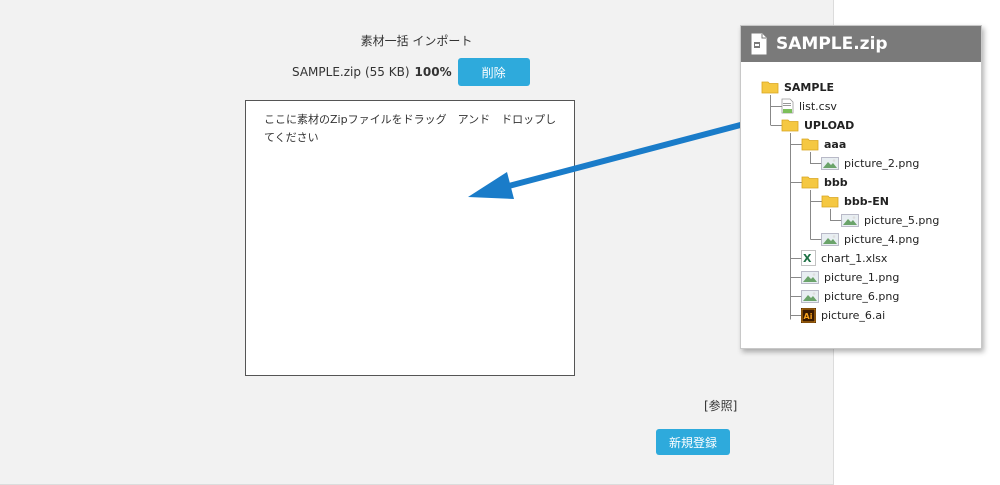 The width and height of the screenshot is (1000, 485). I want to click on tree-node-label: SAMPLE, so click(809, 87).